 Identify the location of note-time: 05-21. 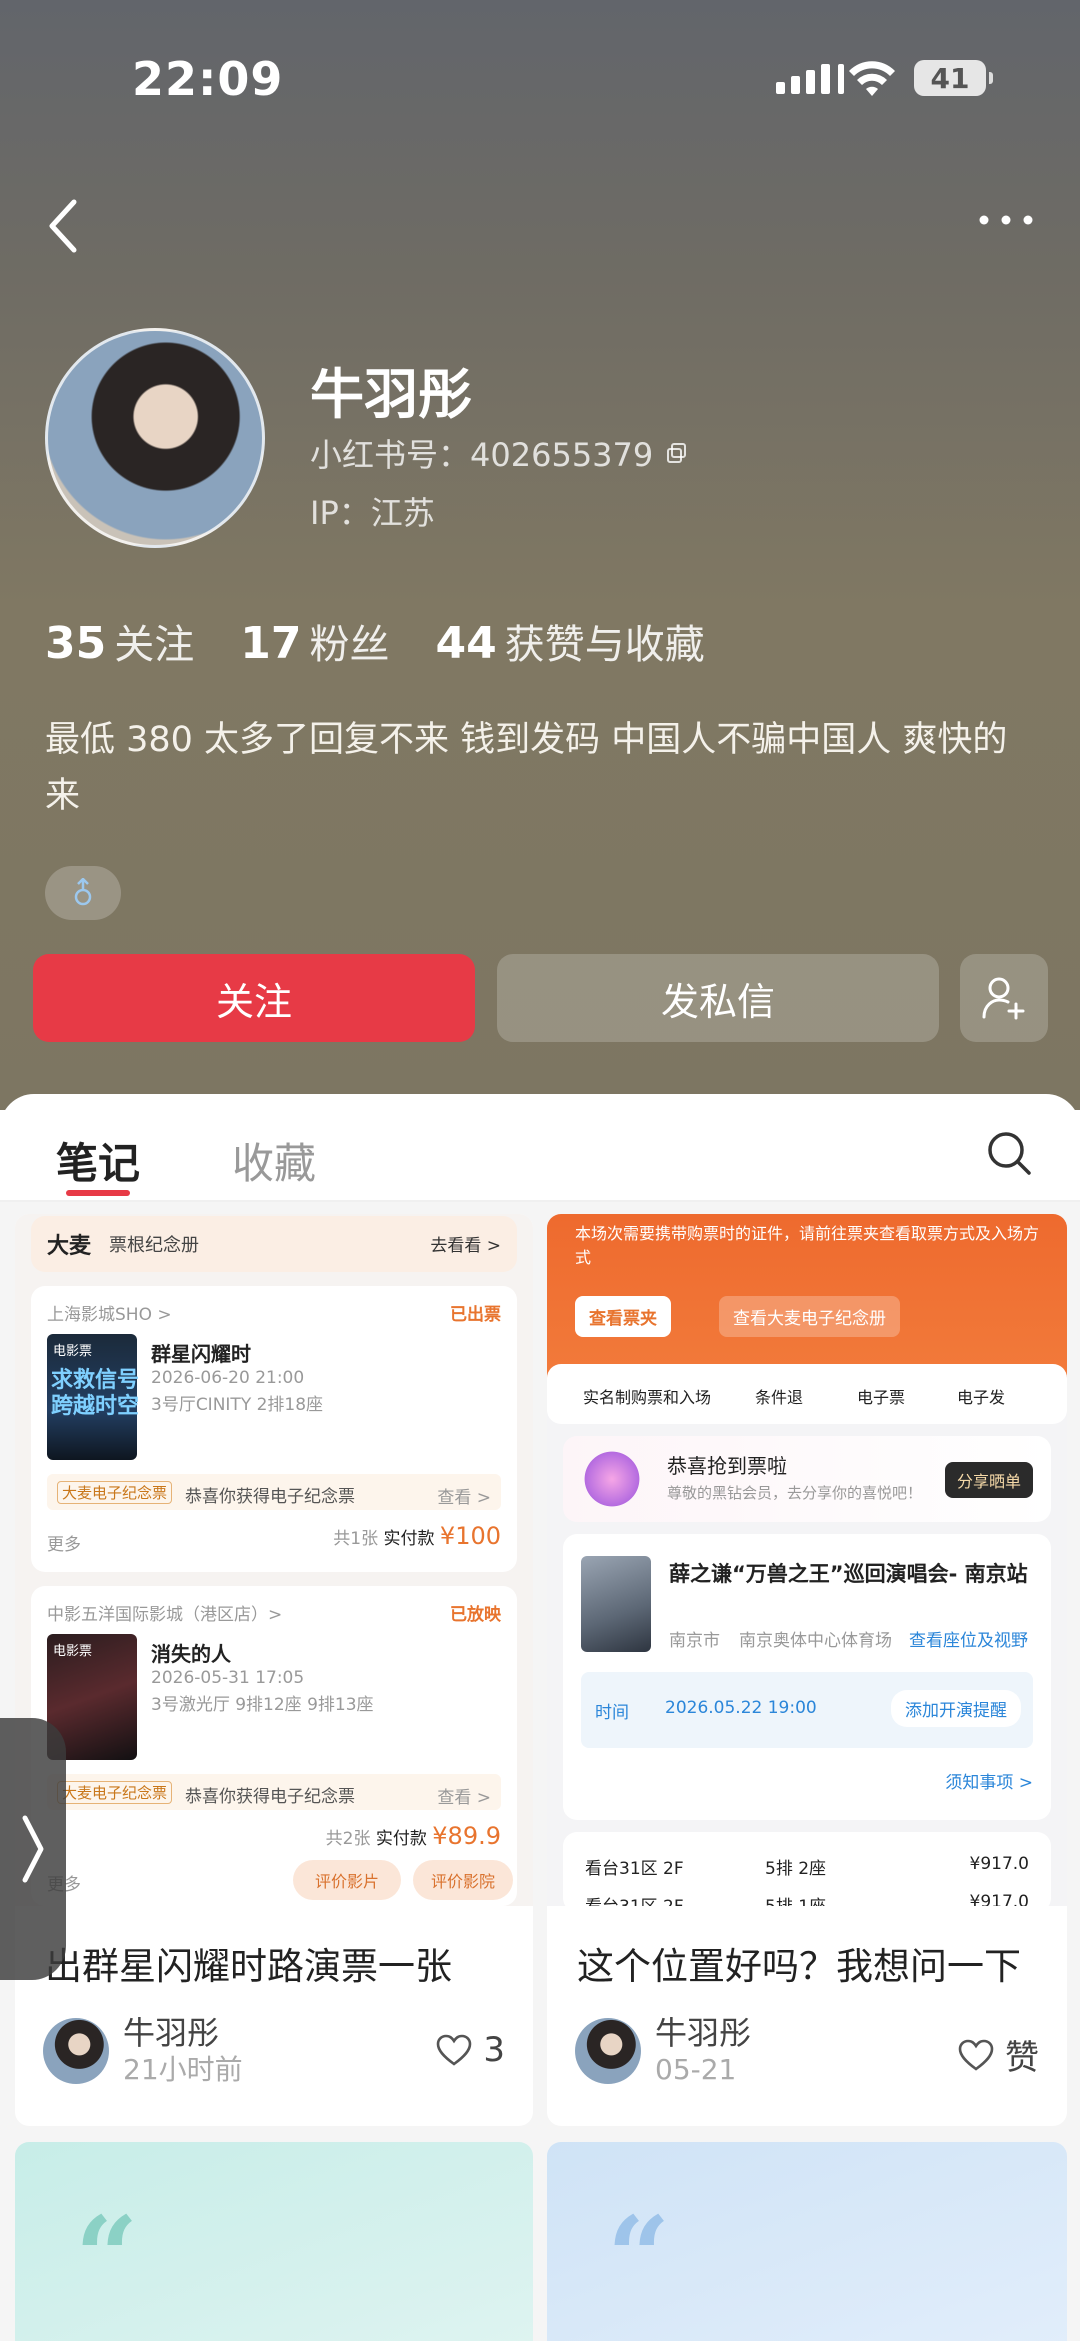
(696, 2069).